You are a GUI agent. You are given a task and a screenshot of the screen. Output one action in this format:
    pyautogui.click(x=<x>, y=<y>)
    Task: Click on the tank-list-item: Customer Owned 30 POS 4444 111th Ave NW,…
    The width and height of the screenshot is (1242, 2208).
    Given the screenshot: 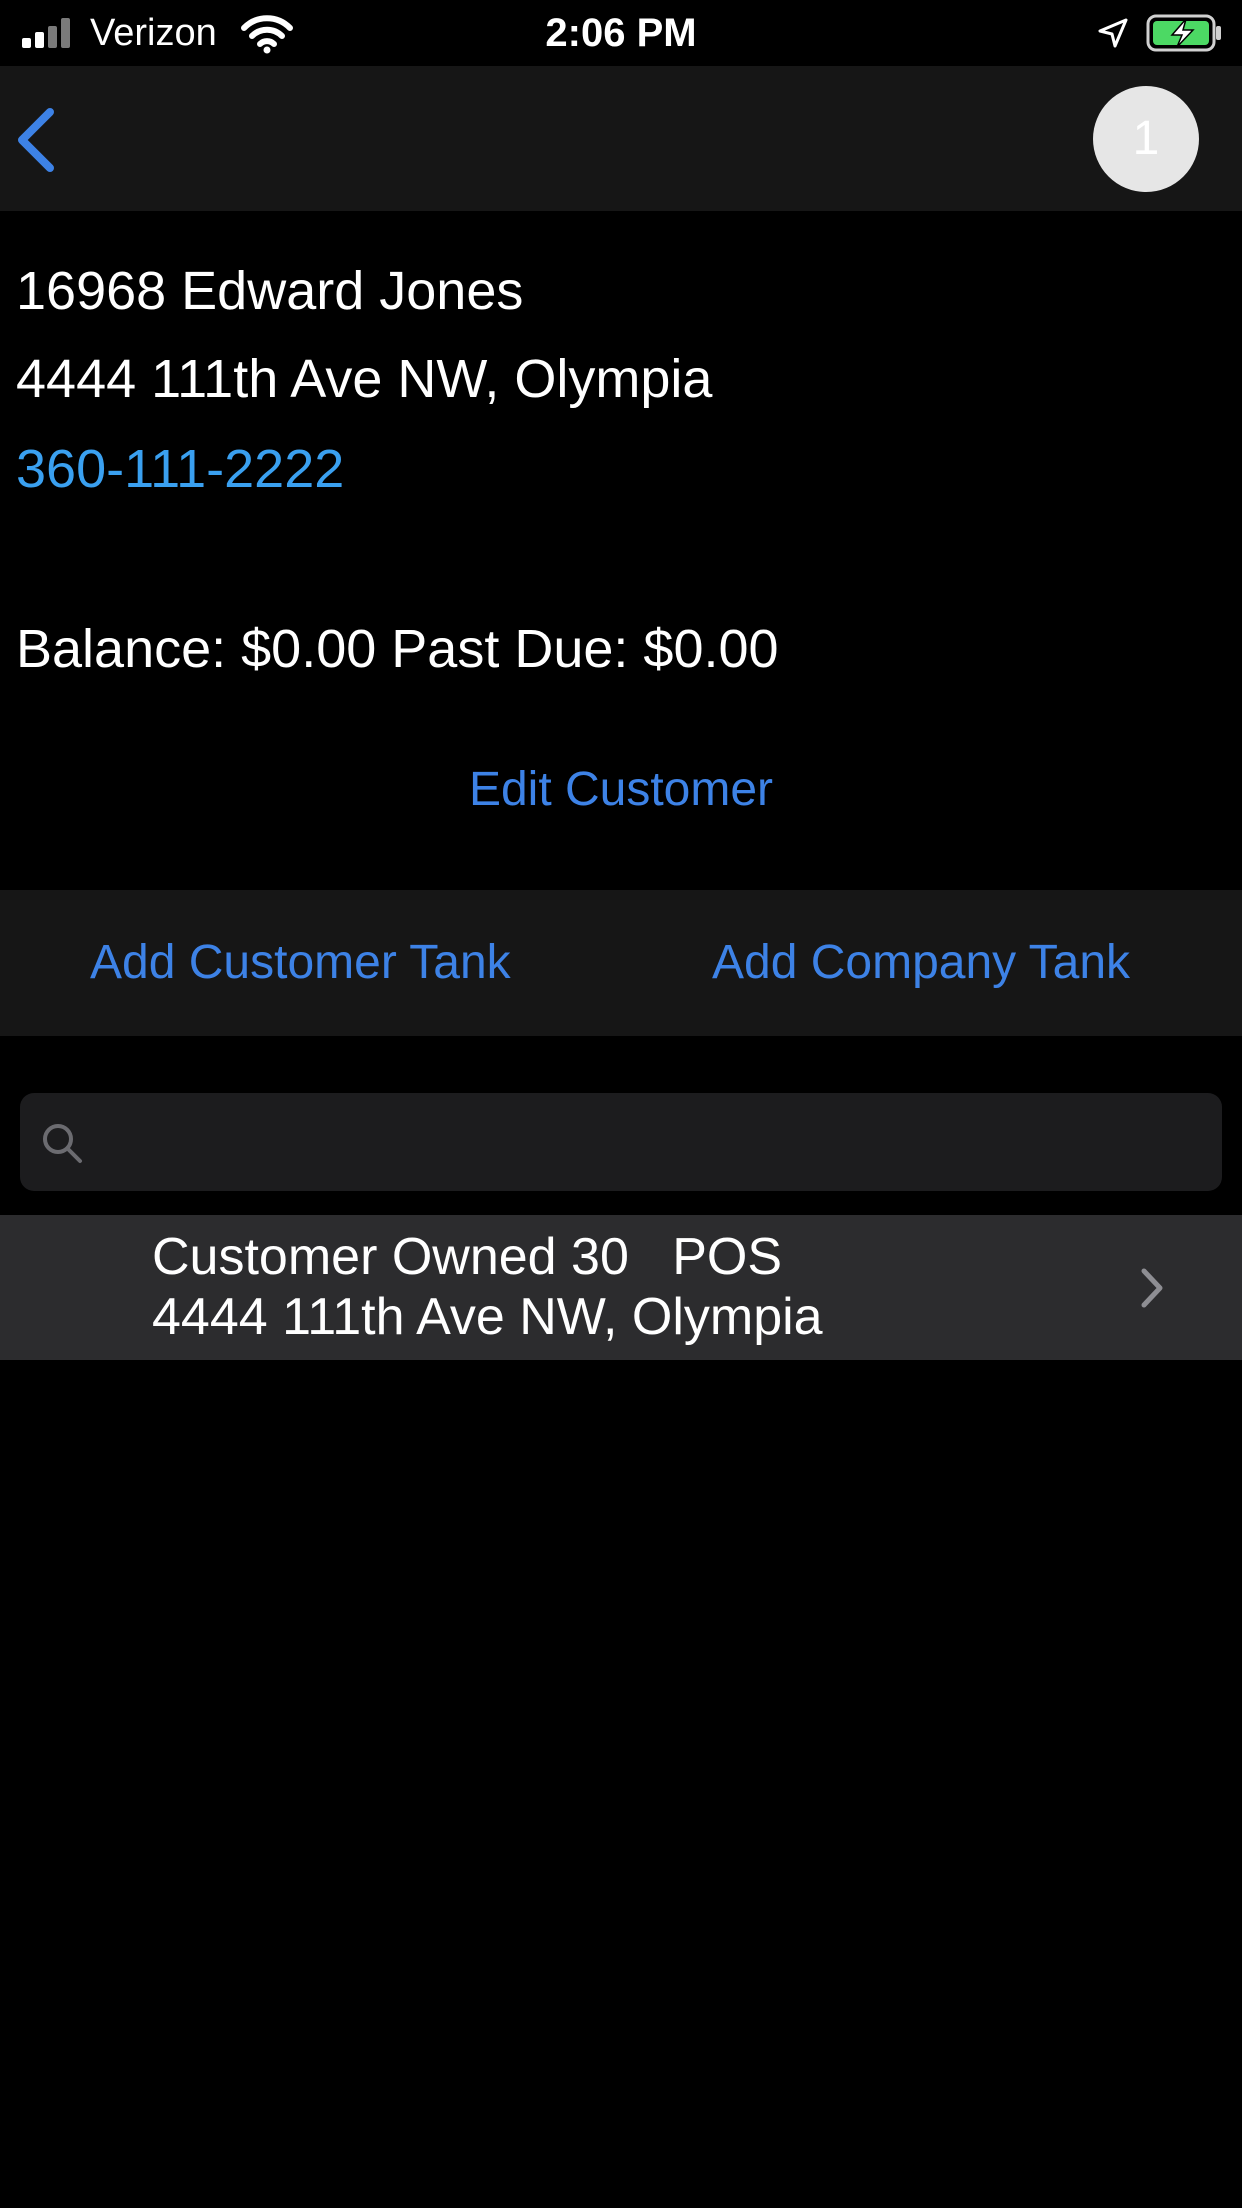 What is the action you would take?
    pyautogui.click(x=621, y=1287)
    